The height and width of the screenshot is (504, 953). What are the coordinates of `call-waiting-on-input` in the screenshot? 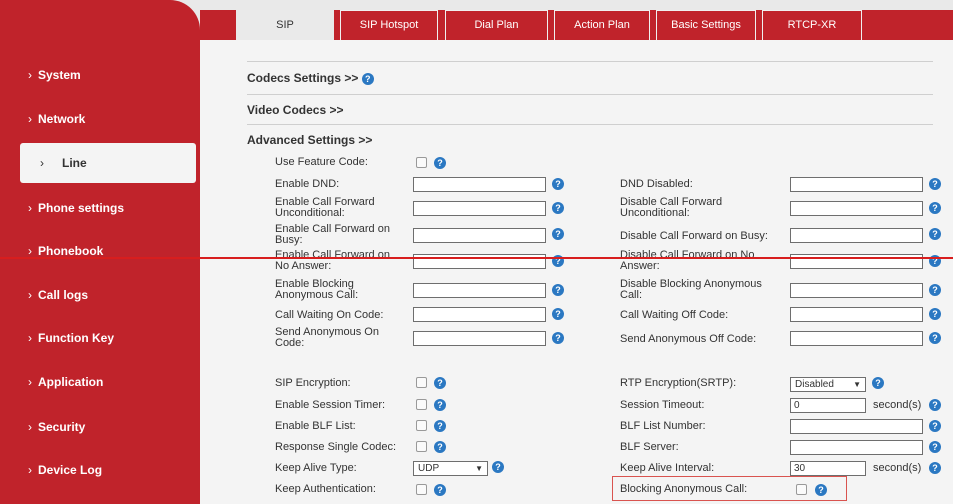 It's located at (479, 314).